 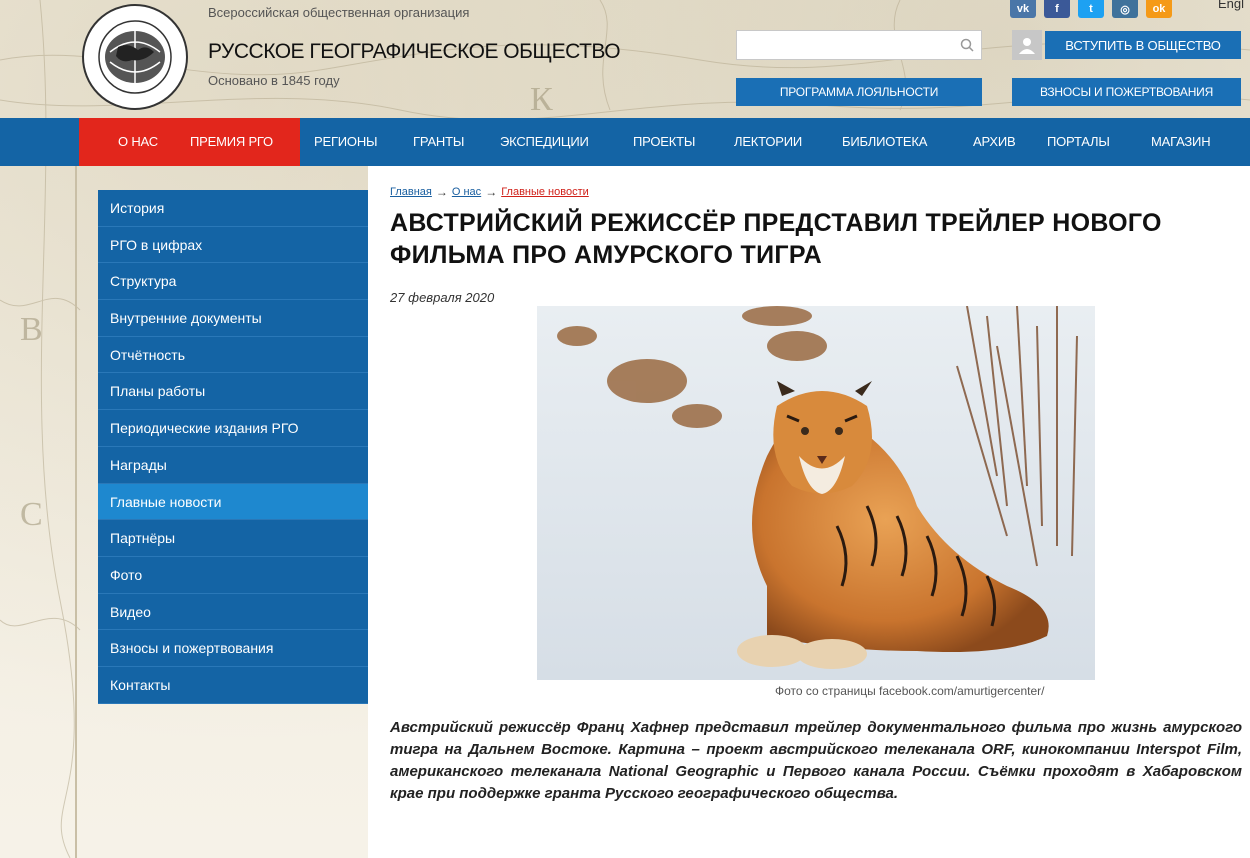 What do you see at coordinates (859, 92) in the screenshot?
I see `loyalty-program-button: ПРОГРАММА ЛОЯЛЬНОСТИ` at bounding box center [859, 92].